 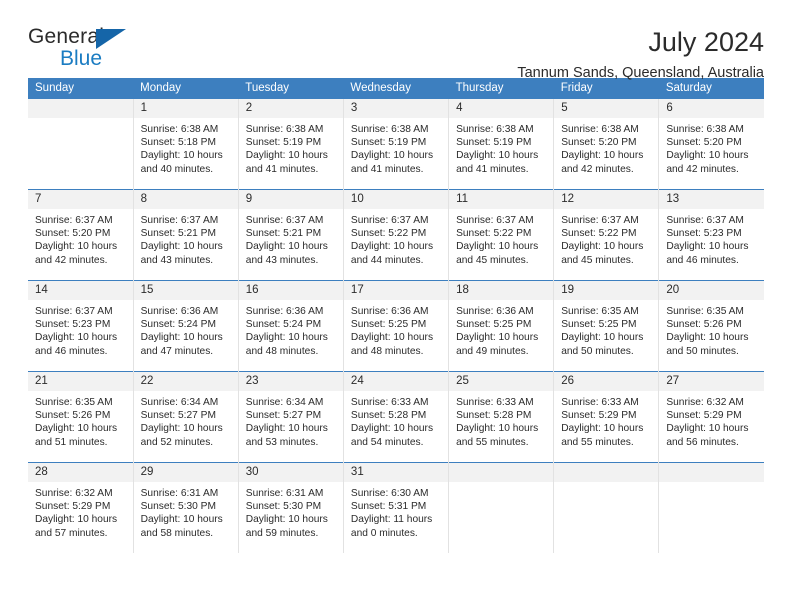 I want to click on day-number: 6, so click(x=711, y=108).